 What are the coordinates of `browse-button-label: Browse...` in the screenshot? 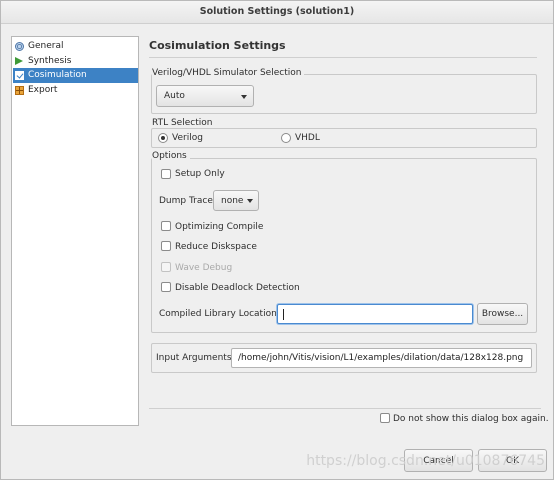 It's located at (502, 314).